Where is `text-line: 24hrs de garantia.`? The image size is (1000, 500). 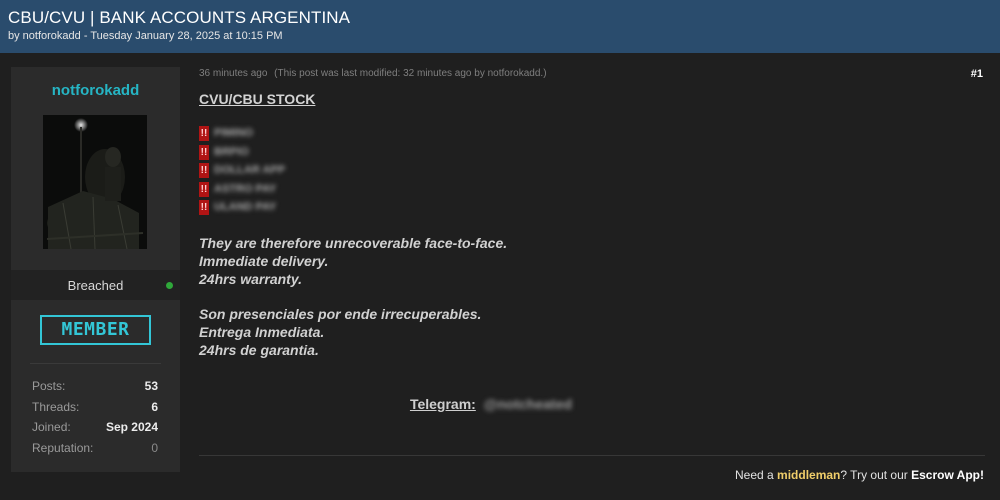
text-line: 24hrs de garantia. is located at coordinates (259, 350).